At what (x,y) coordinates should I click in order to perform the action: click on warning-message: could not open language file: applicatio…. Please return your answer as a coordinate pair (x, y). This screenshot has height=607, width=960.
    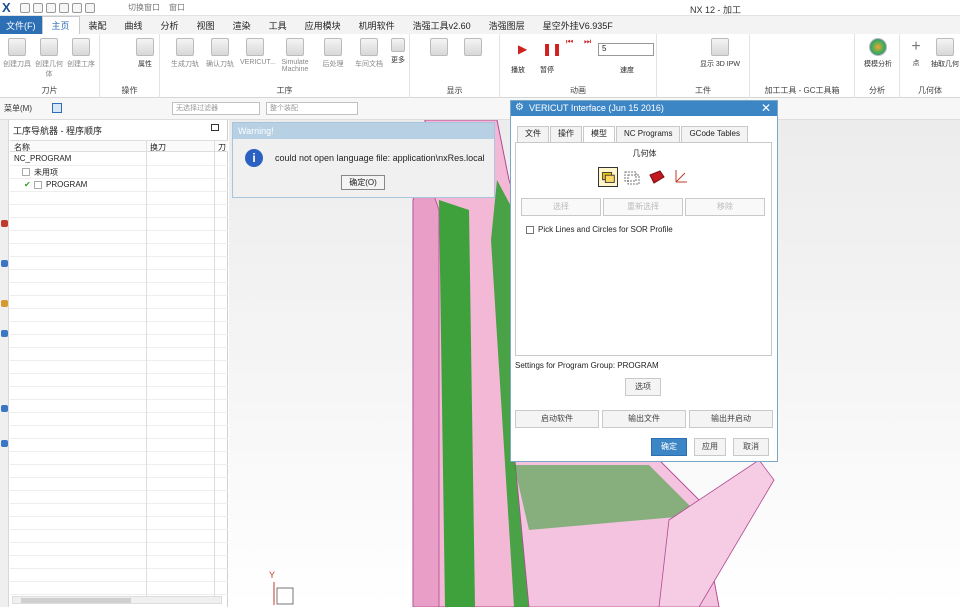
    Looking at the image, I should click on (380, 158).